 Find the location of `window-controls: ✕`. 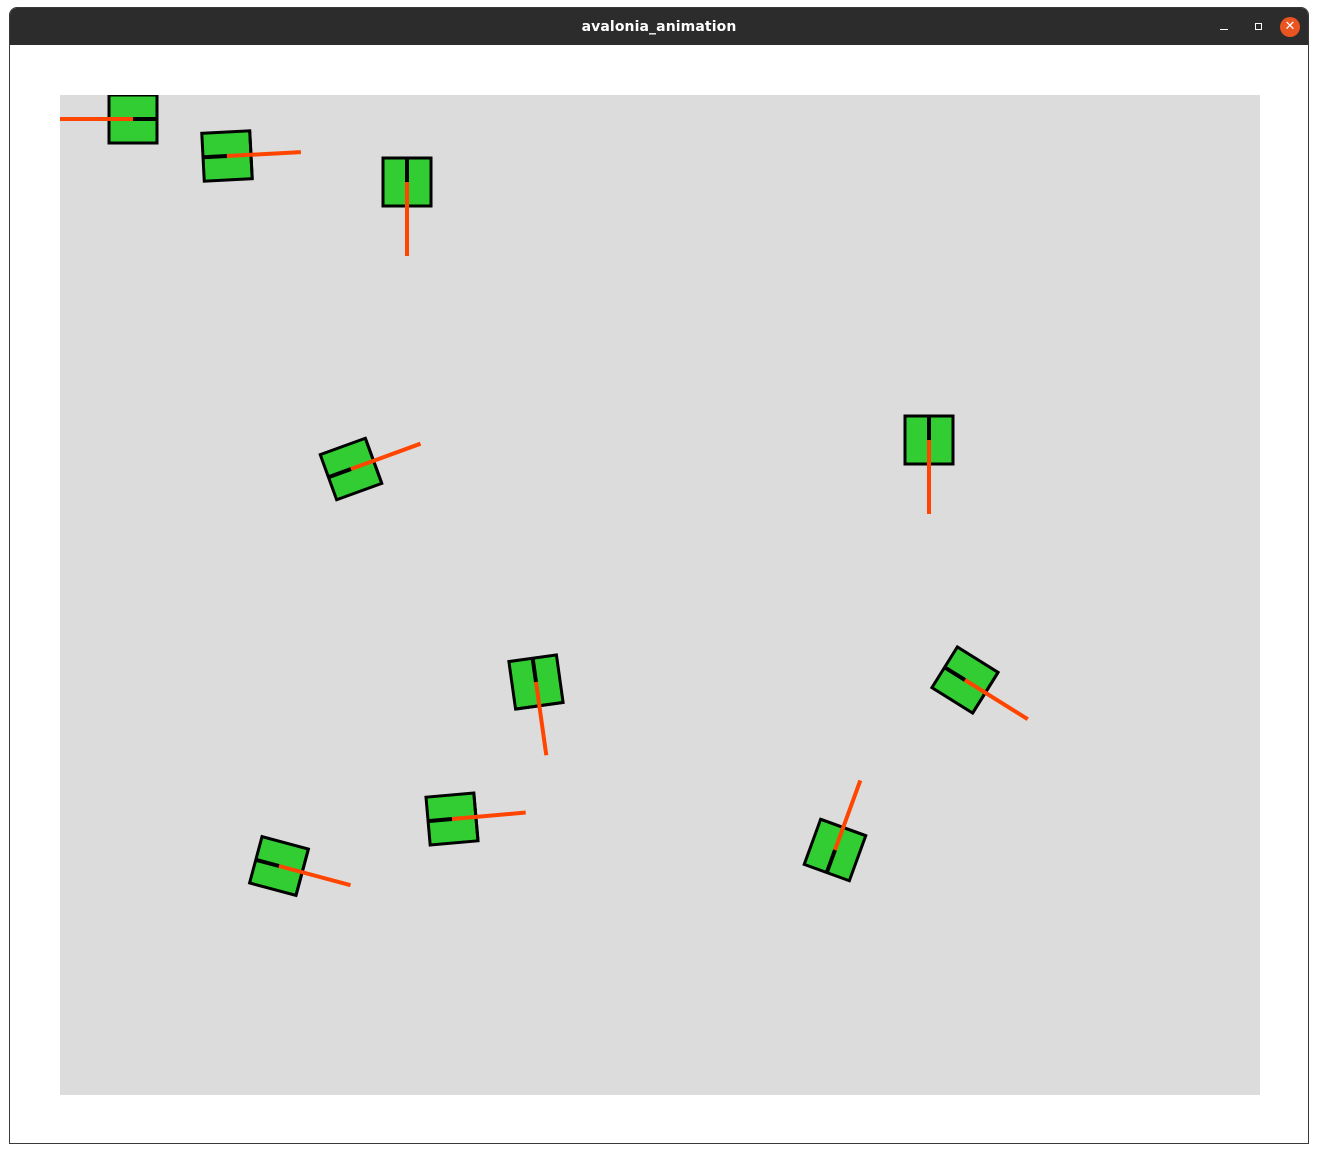

window-controls: ✕ is located at coordinates (1251, 26).